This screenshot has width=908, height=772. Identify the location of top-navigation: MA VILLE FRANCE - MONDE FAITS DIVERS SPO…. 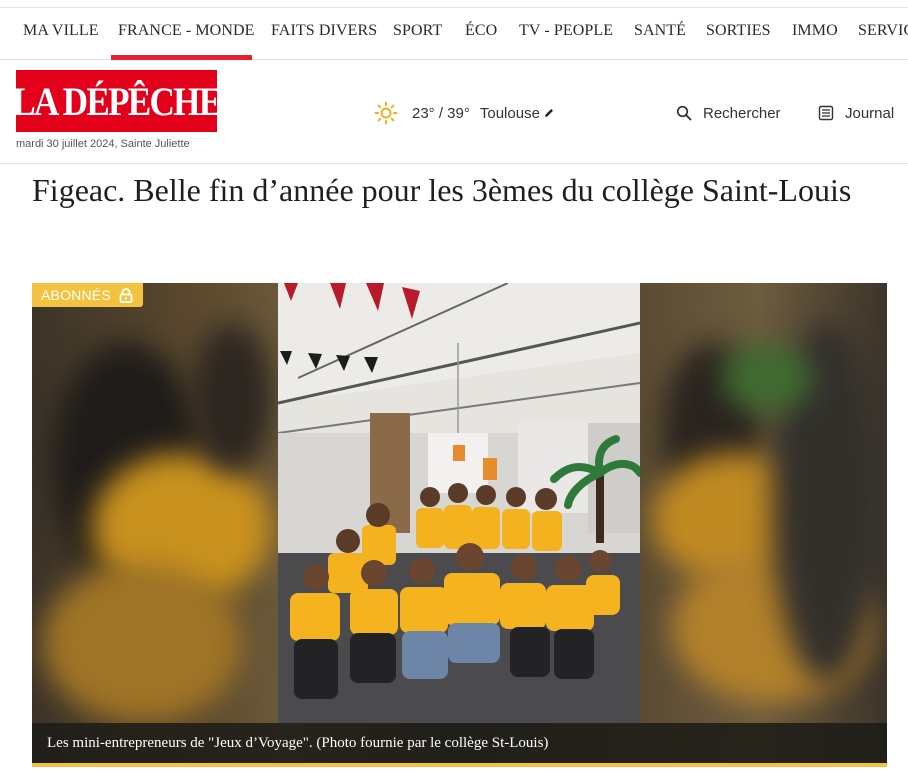
(454, 30).